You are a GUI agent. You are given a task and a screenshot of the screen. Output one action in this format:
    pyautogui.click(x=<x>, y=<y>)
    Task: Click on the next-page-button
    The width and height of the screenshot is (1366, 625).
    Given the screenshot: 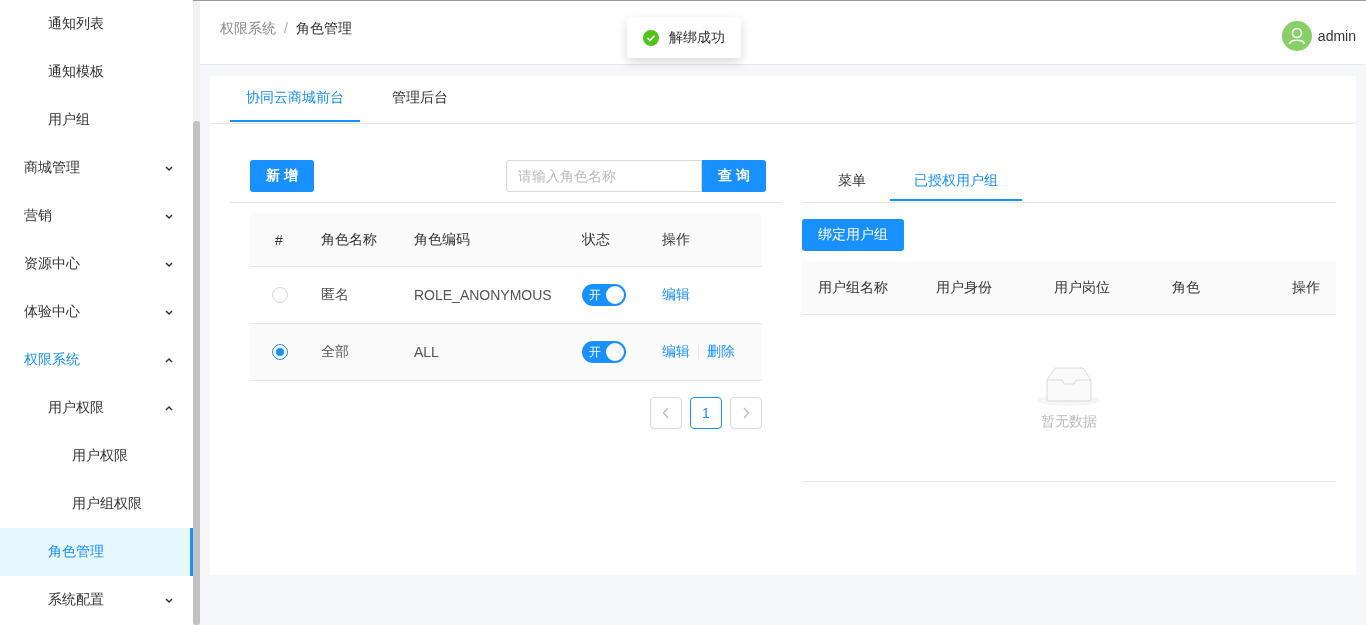 What is the action you would take?
    pyautogui.click(x=746, y=413)
    